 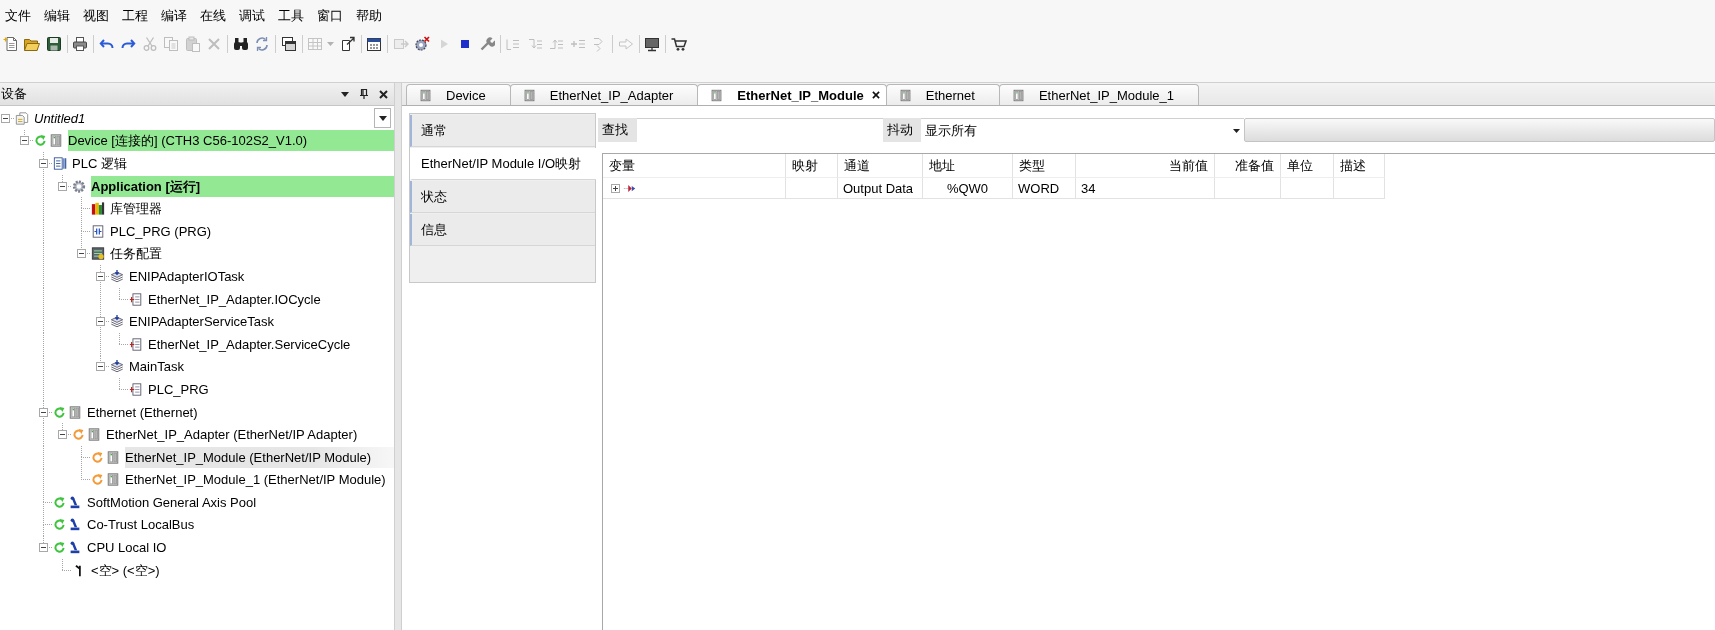 I want to click on open-folder-icon, so click(x=32, y=44).